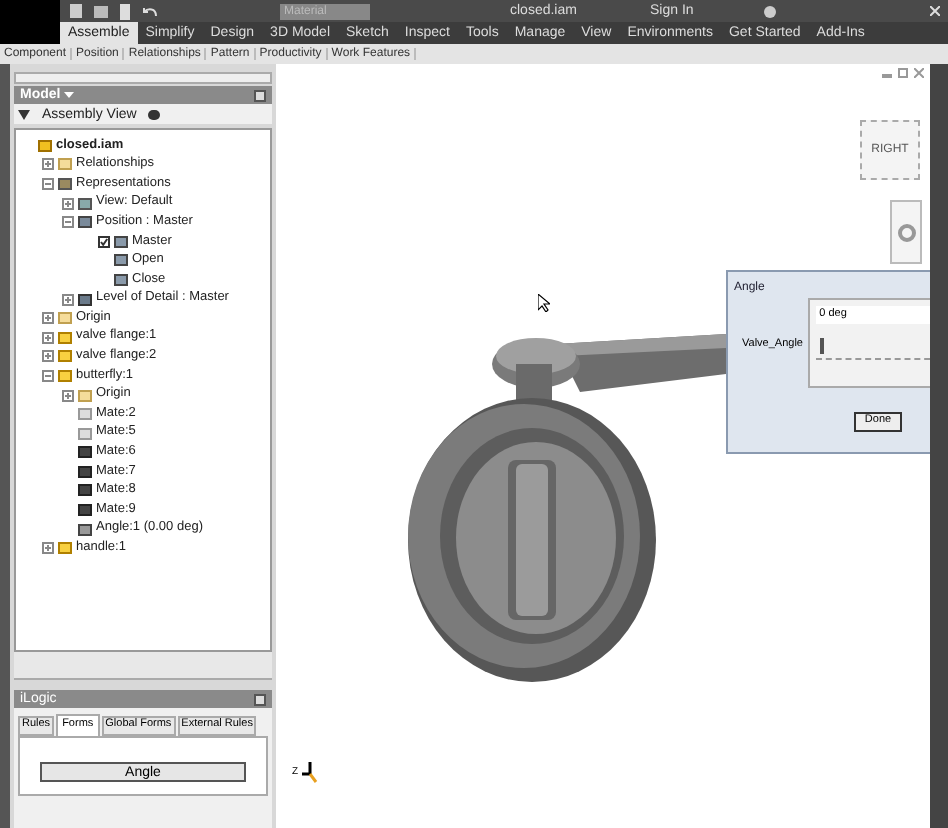  What do you see at coordinates (903, 73) in the screenshot?
I see `restore-icon` at bounding box center [903, 73].